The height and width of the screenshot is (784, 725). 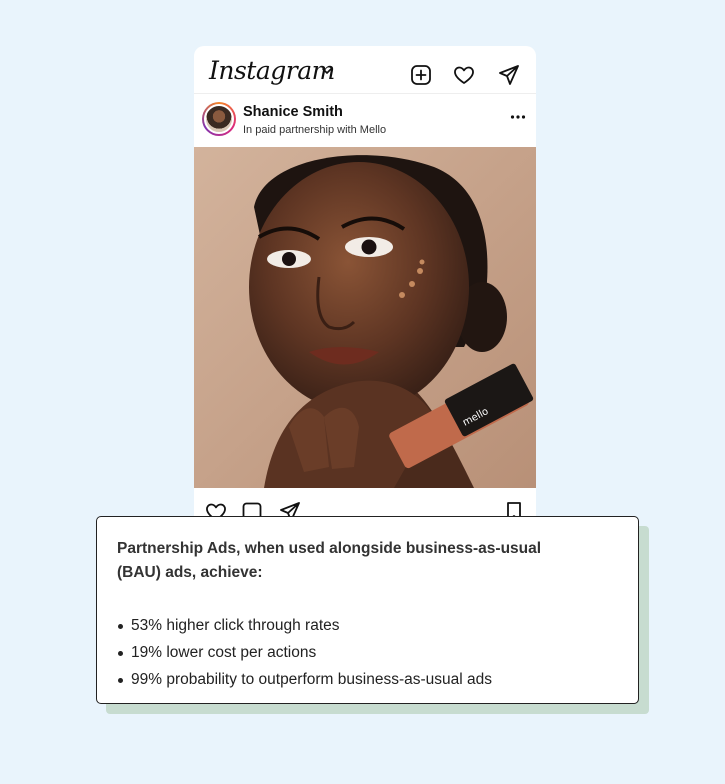 I want to click on heart-icon, so click(x=464, y=75).